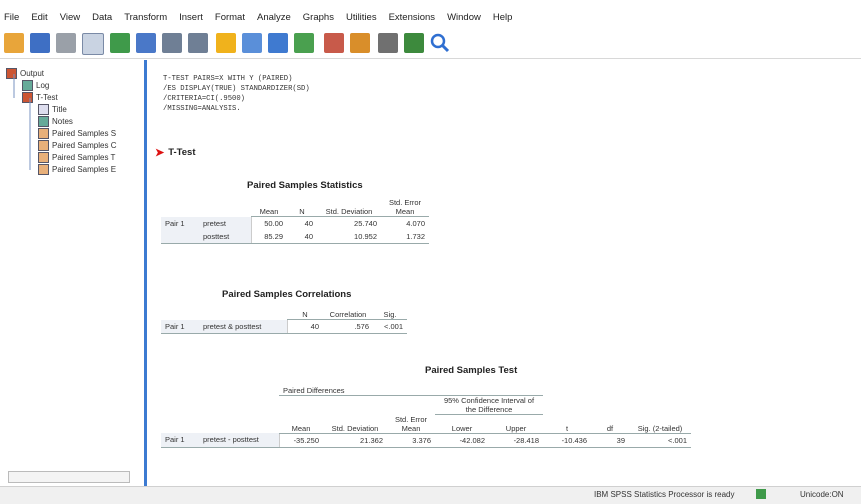 This screenshot has width=861, height=504. I want to click on ptest-table-title: Paired Samples Test, so click(471, 370).